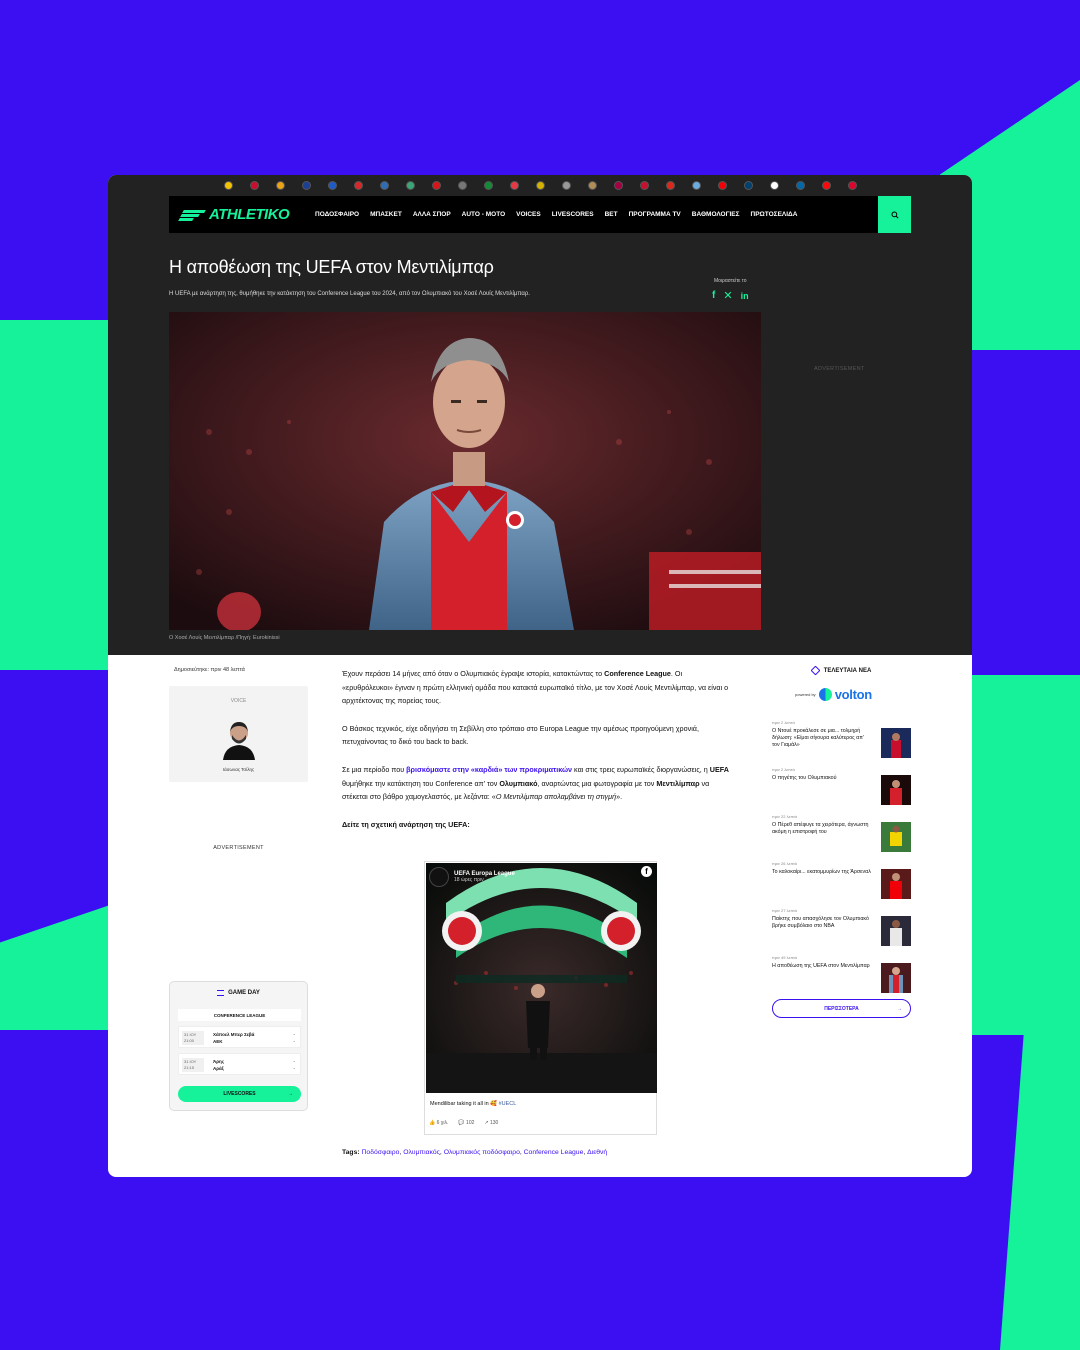  What do you see at coordinates (554, 1152) in the screenshot?
I see `tag-link: Conference League` at bounding box center [554, 1152].